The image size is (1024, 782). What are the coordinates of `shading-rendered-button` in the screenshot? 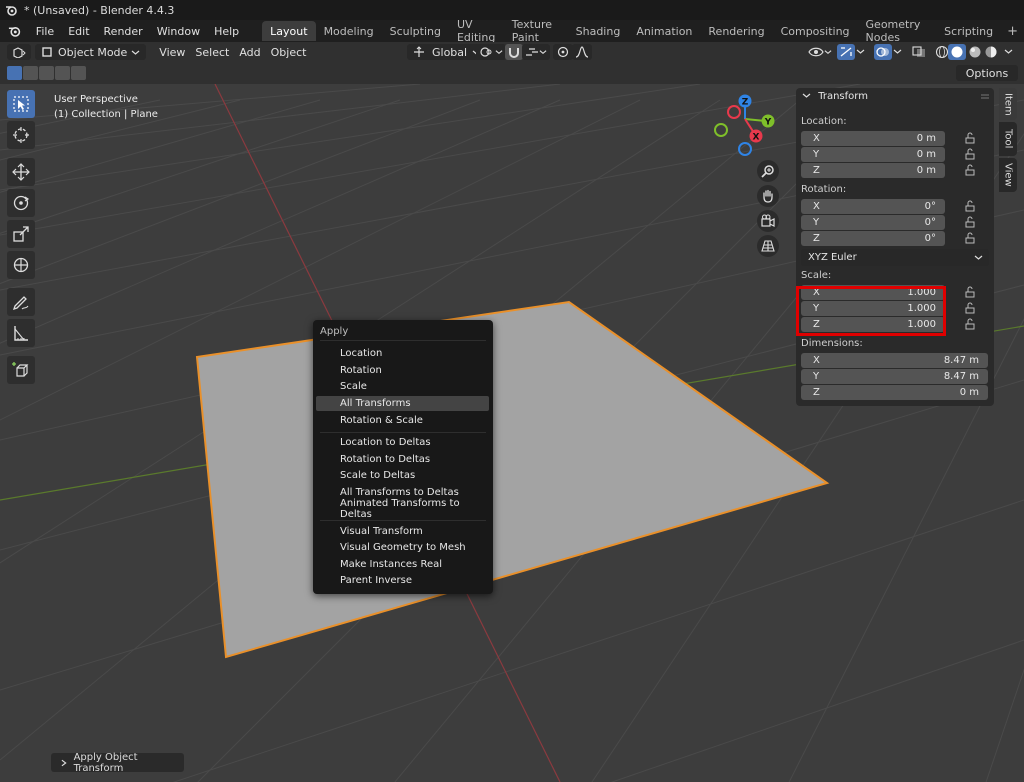 It's located at (991, 52).